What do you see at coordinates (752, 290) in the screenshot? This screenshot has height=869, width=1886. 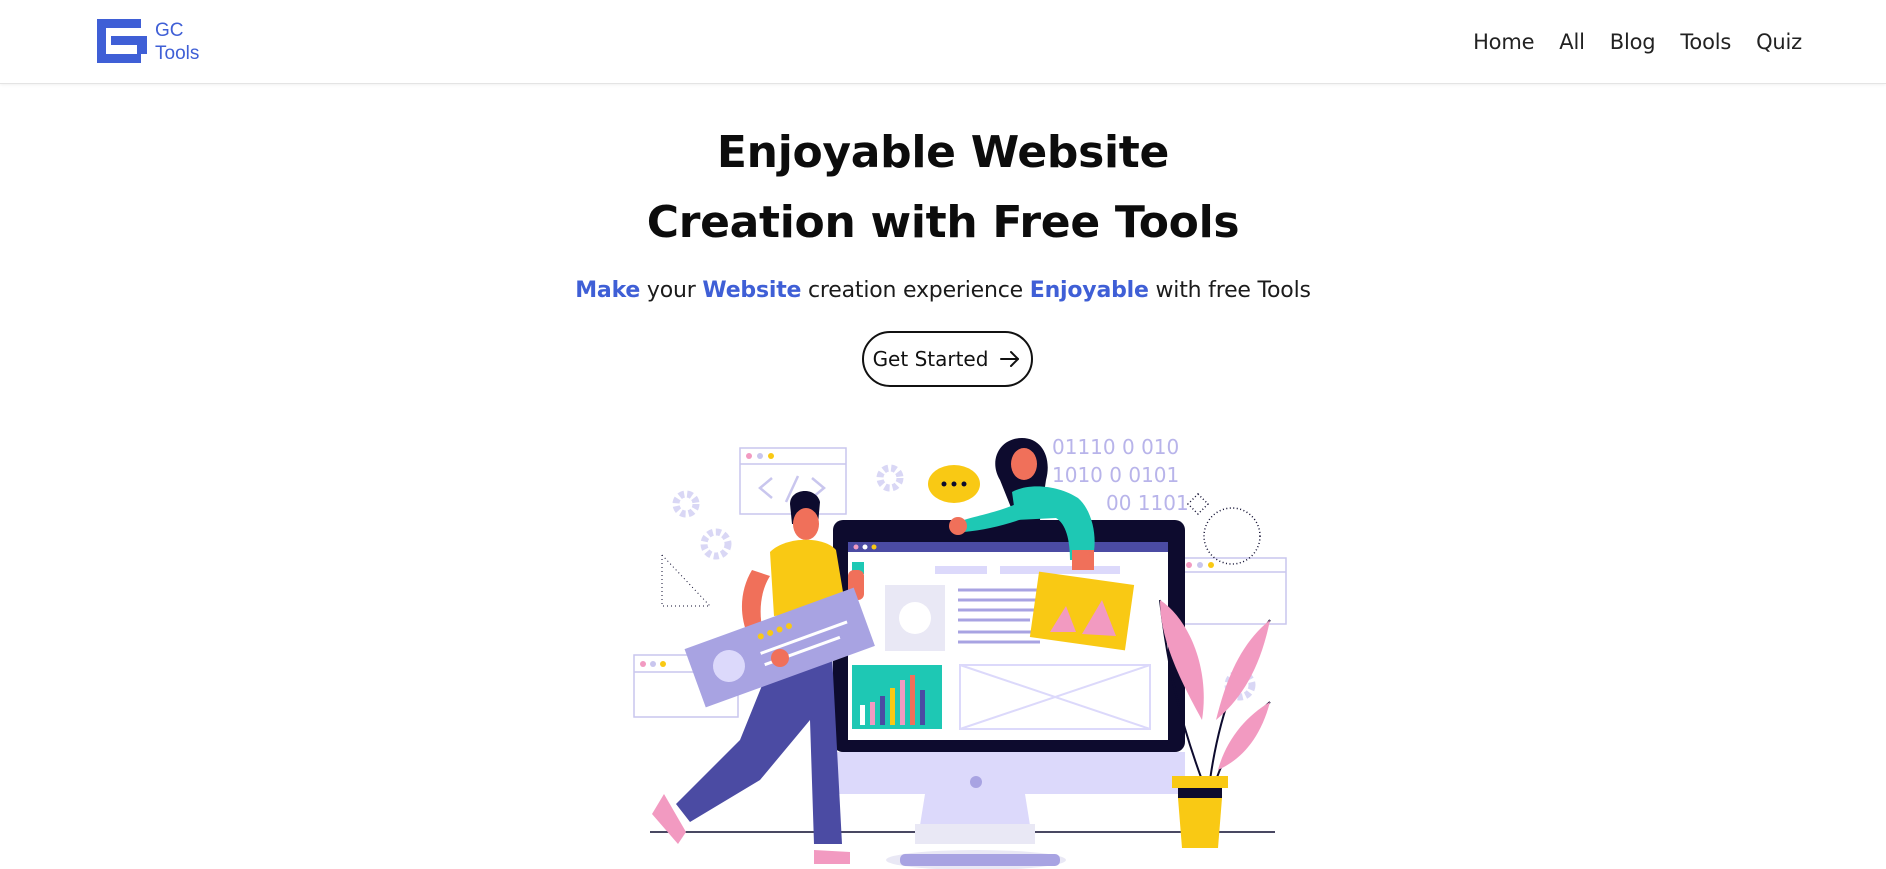 I see `subtitle-highlight-website: Website` at bounding box center [752, 290].